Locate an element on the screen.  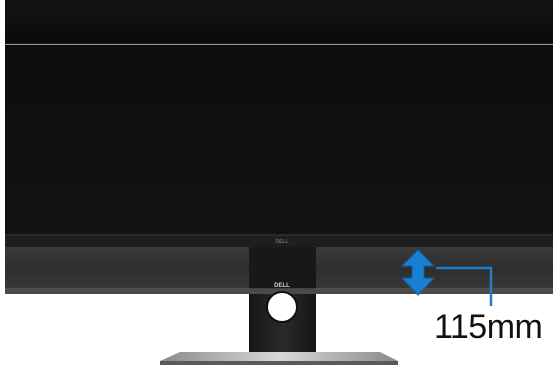
height-adjustment-label: 115mm is located at coordinates (488, 327).